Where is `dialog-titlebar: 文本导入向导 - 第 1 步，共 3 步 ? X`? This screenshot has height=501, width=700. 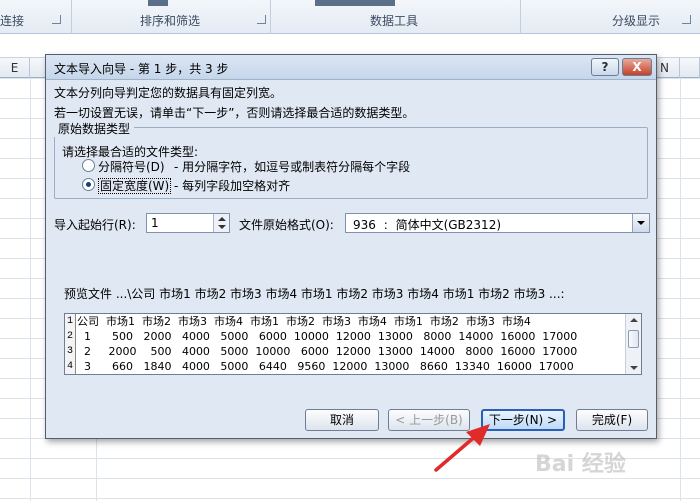
dialog-titlebar: 文本导入向导 - 第 1 步，共 3 步 ? X is located at coordinates (351, 67).